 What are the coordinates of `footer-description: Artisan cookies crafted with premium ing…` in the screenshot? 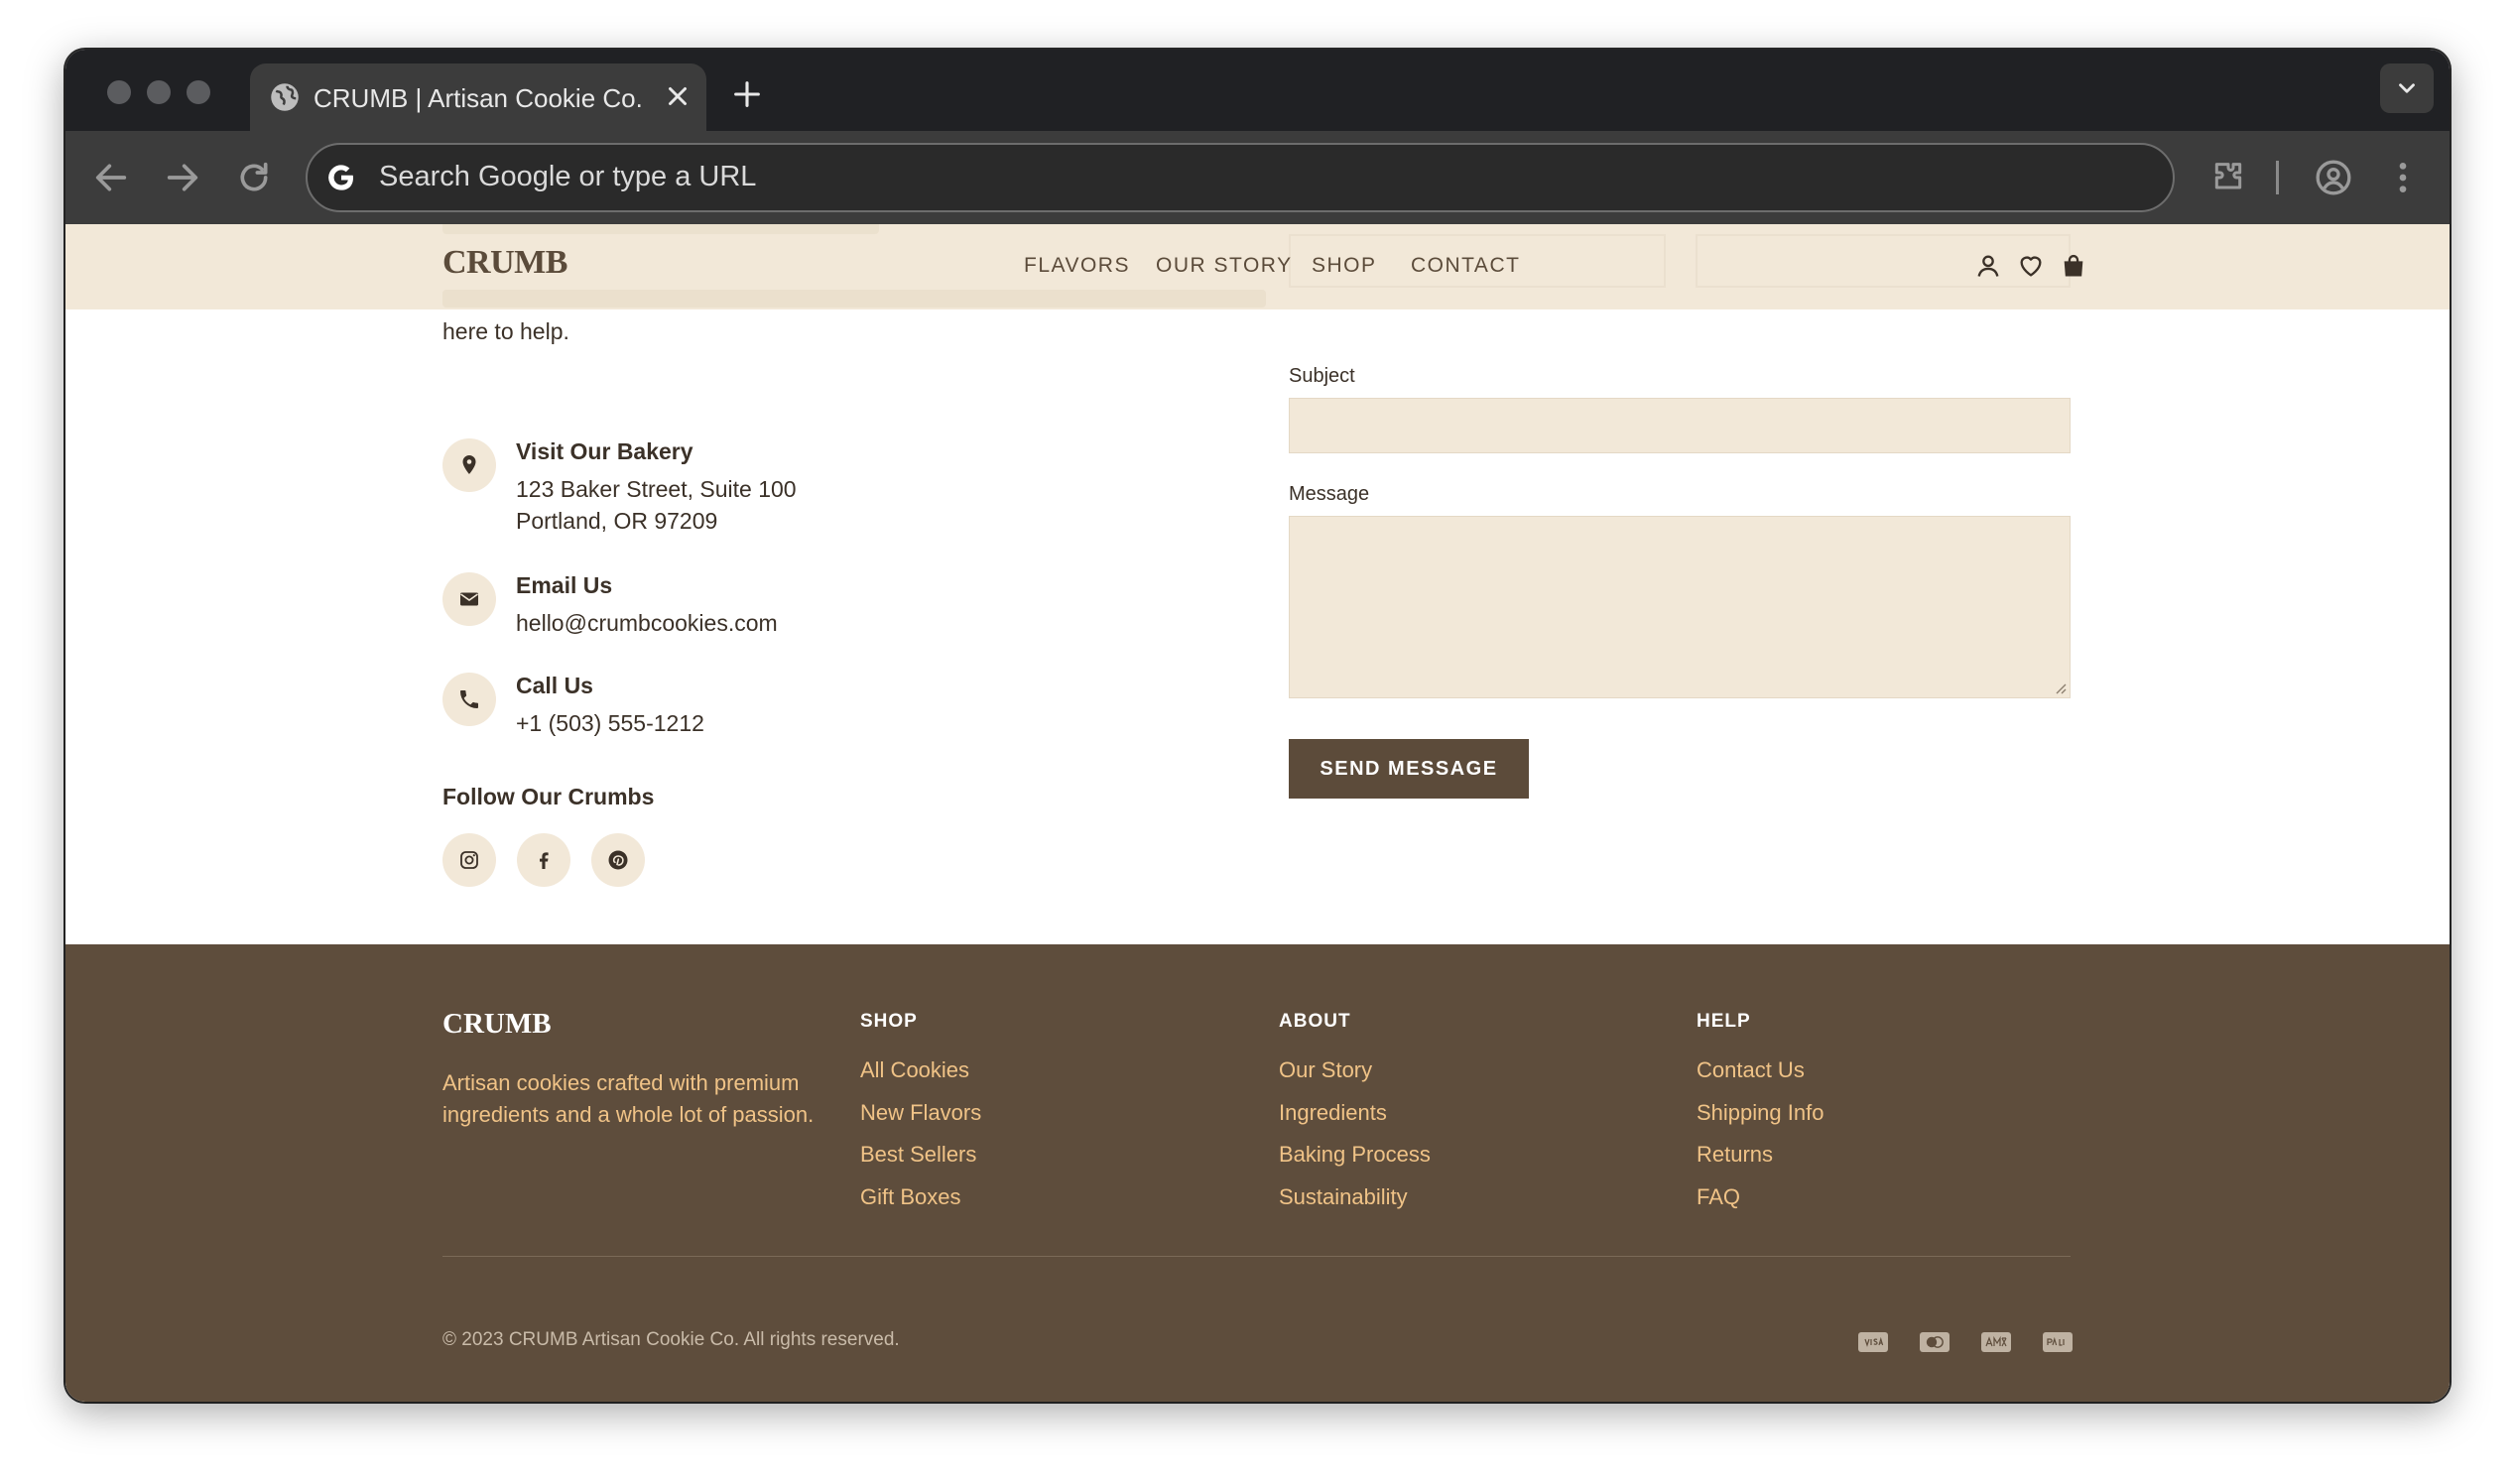 It's located at (628, 1098).